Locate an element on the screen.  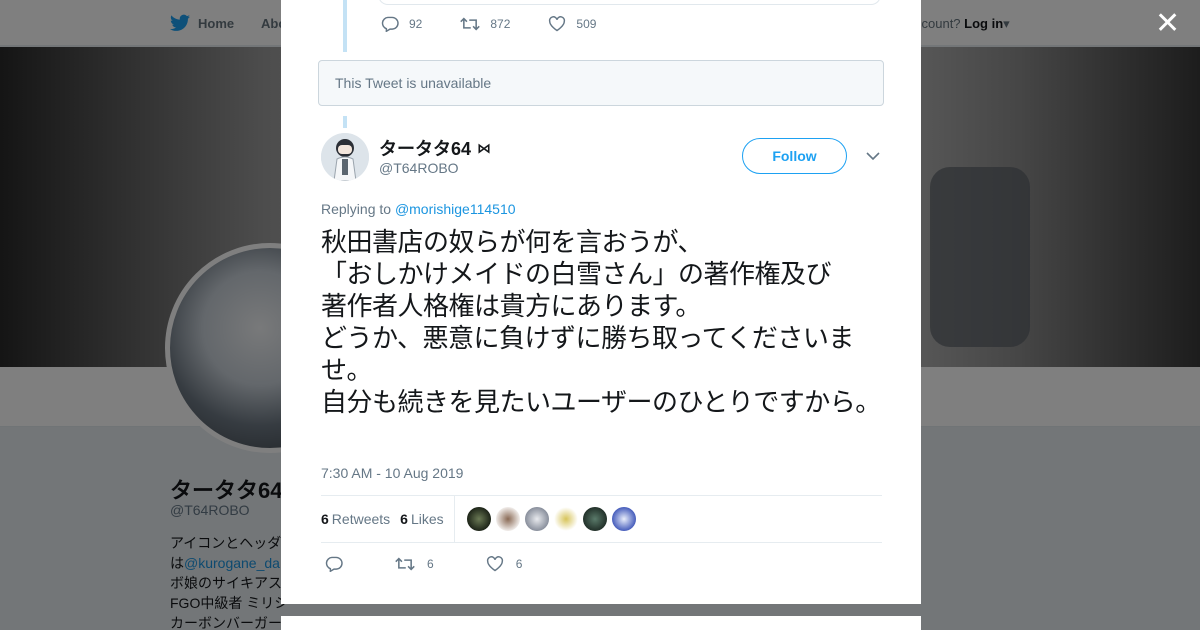
quoted-card-edge is located at coordinates (629, 2).